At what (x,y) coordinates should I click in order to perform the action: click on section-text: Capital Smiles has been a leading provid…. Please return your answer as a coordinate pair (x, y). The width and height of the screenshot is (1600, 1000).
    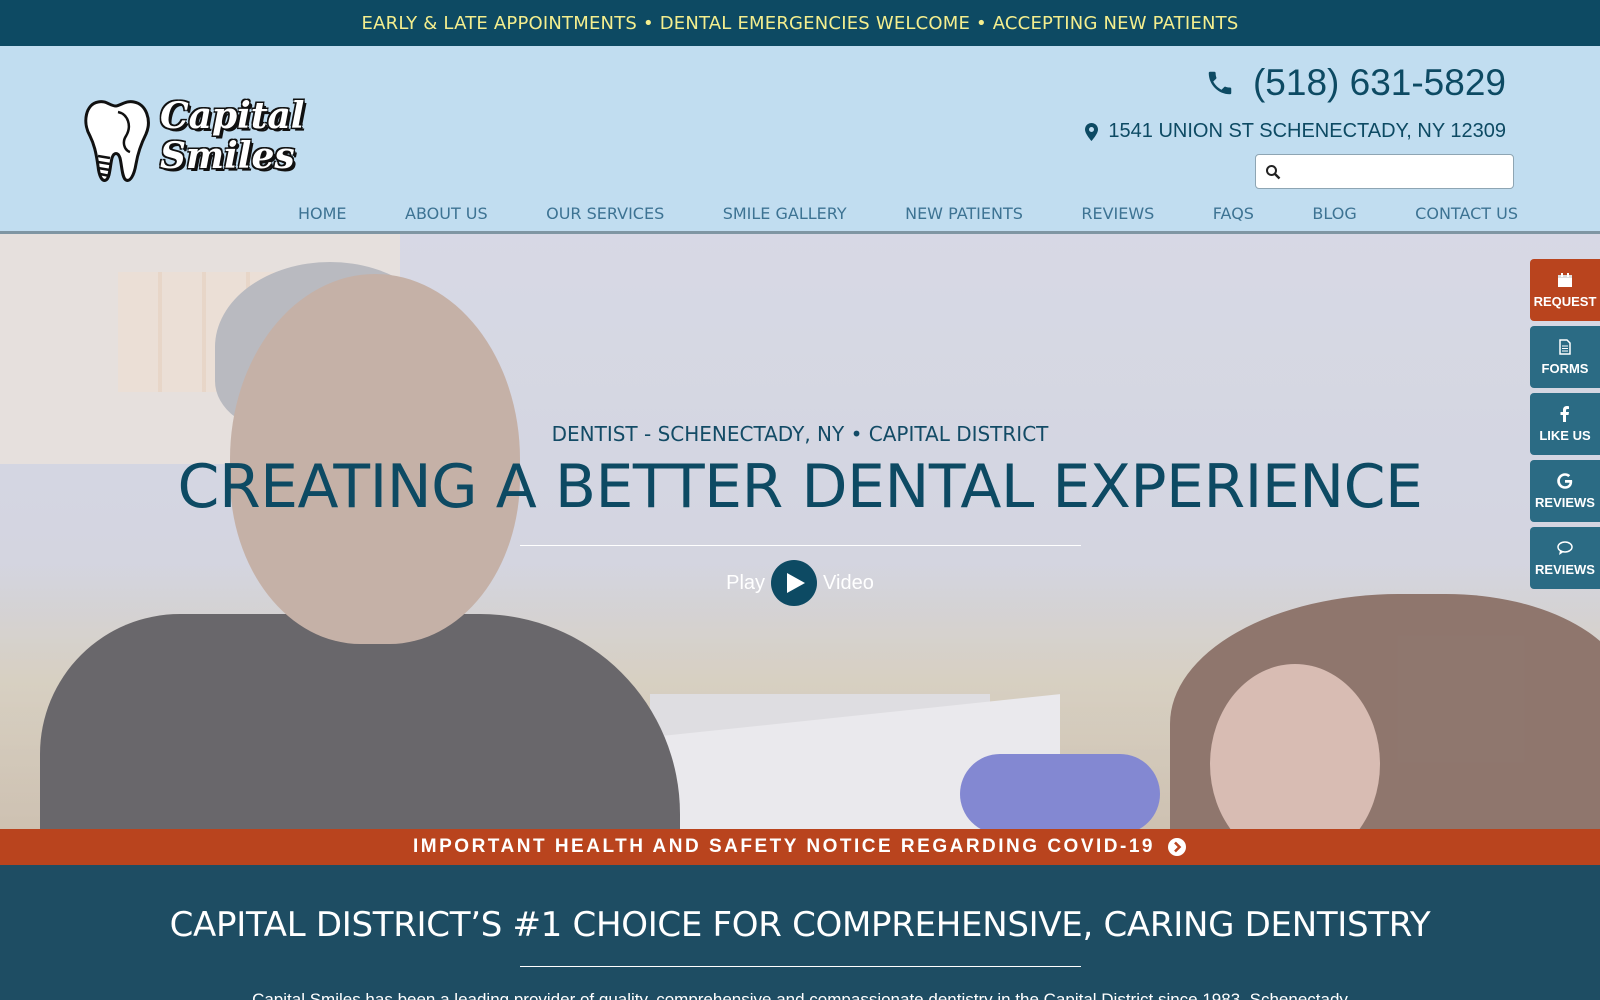
    Looking at the image, I should click on (800, 995).